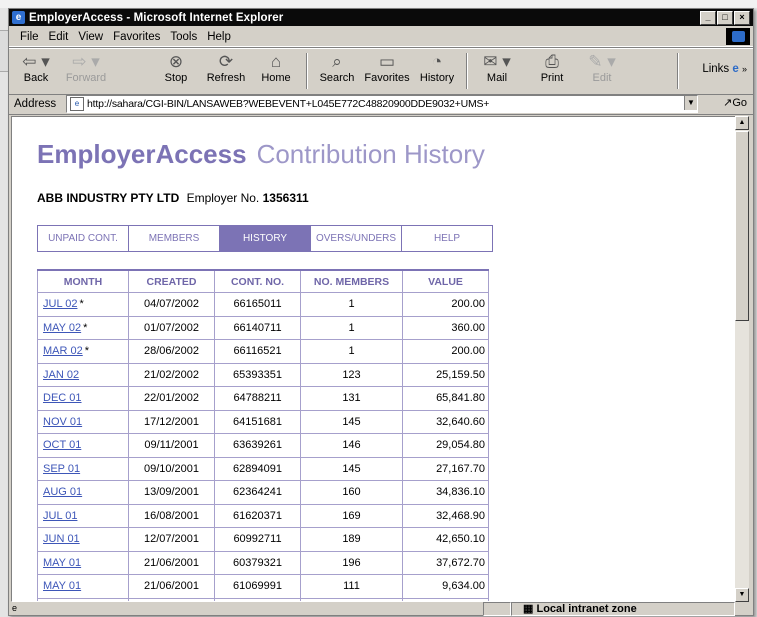 This screenshot has width=757, height=617. I want to click on month-cell: JUL 02 *, so click(83, 304).